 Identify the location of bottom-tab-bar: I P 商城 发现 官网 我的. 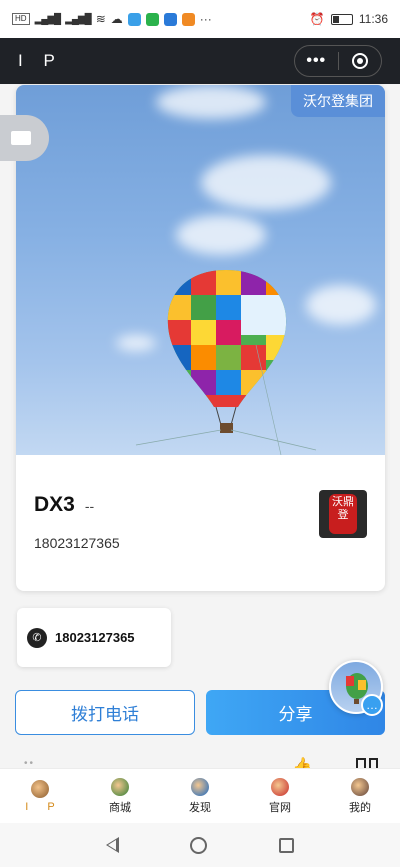
(200, 795).